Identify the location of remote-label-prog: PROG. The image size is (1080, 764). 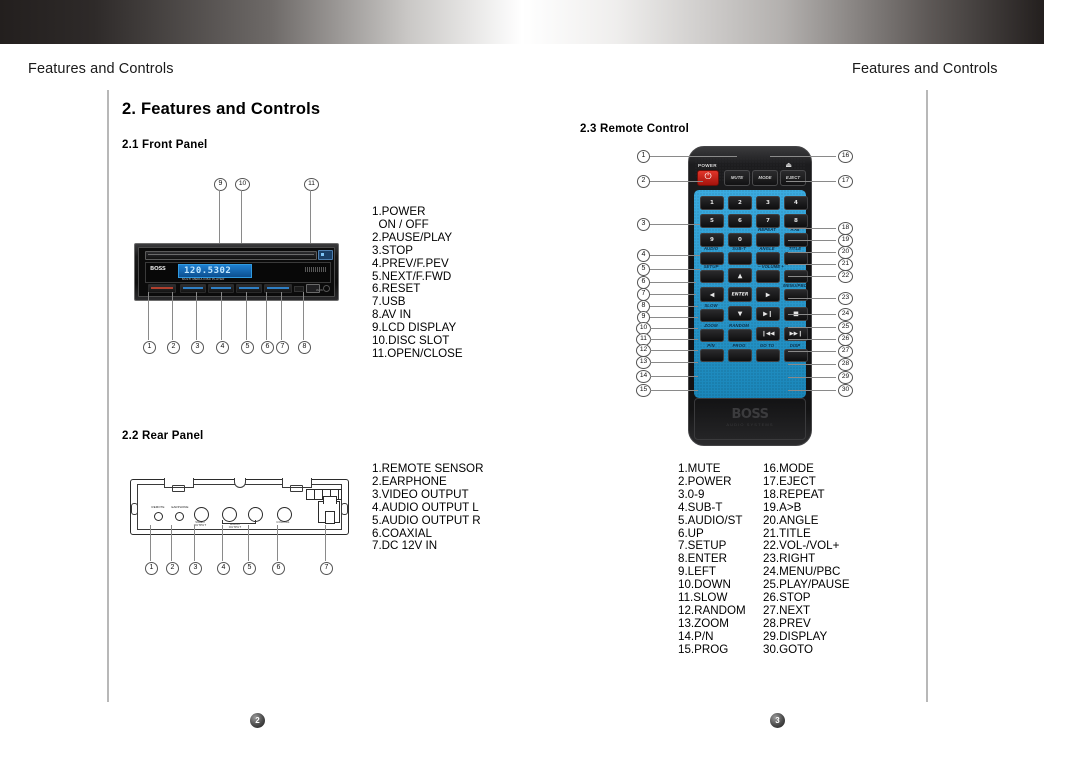
(739, 345).